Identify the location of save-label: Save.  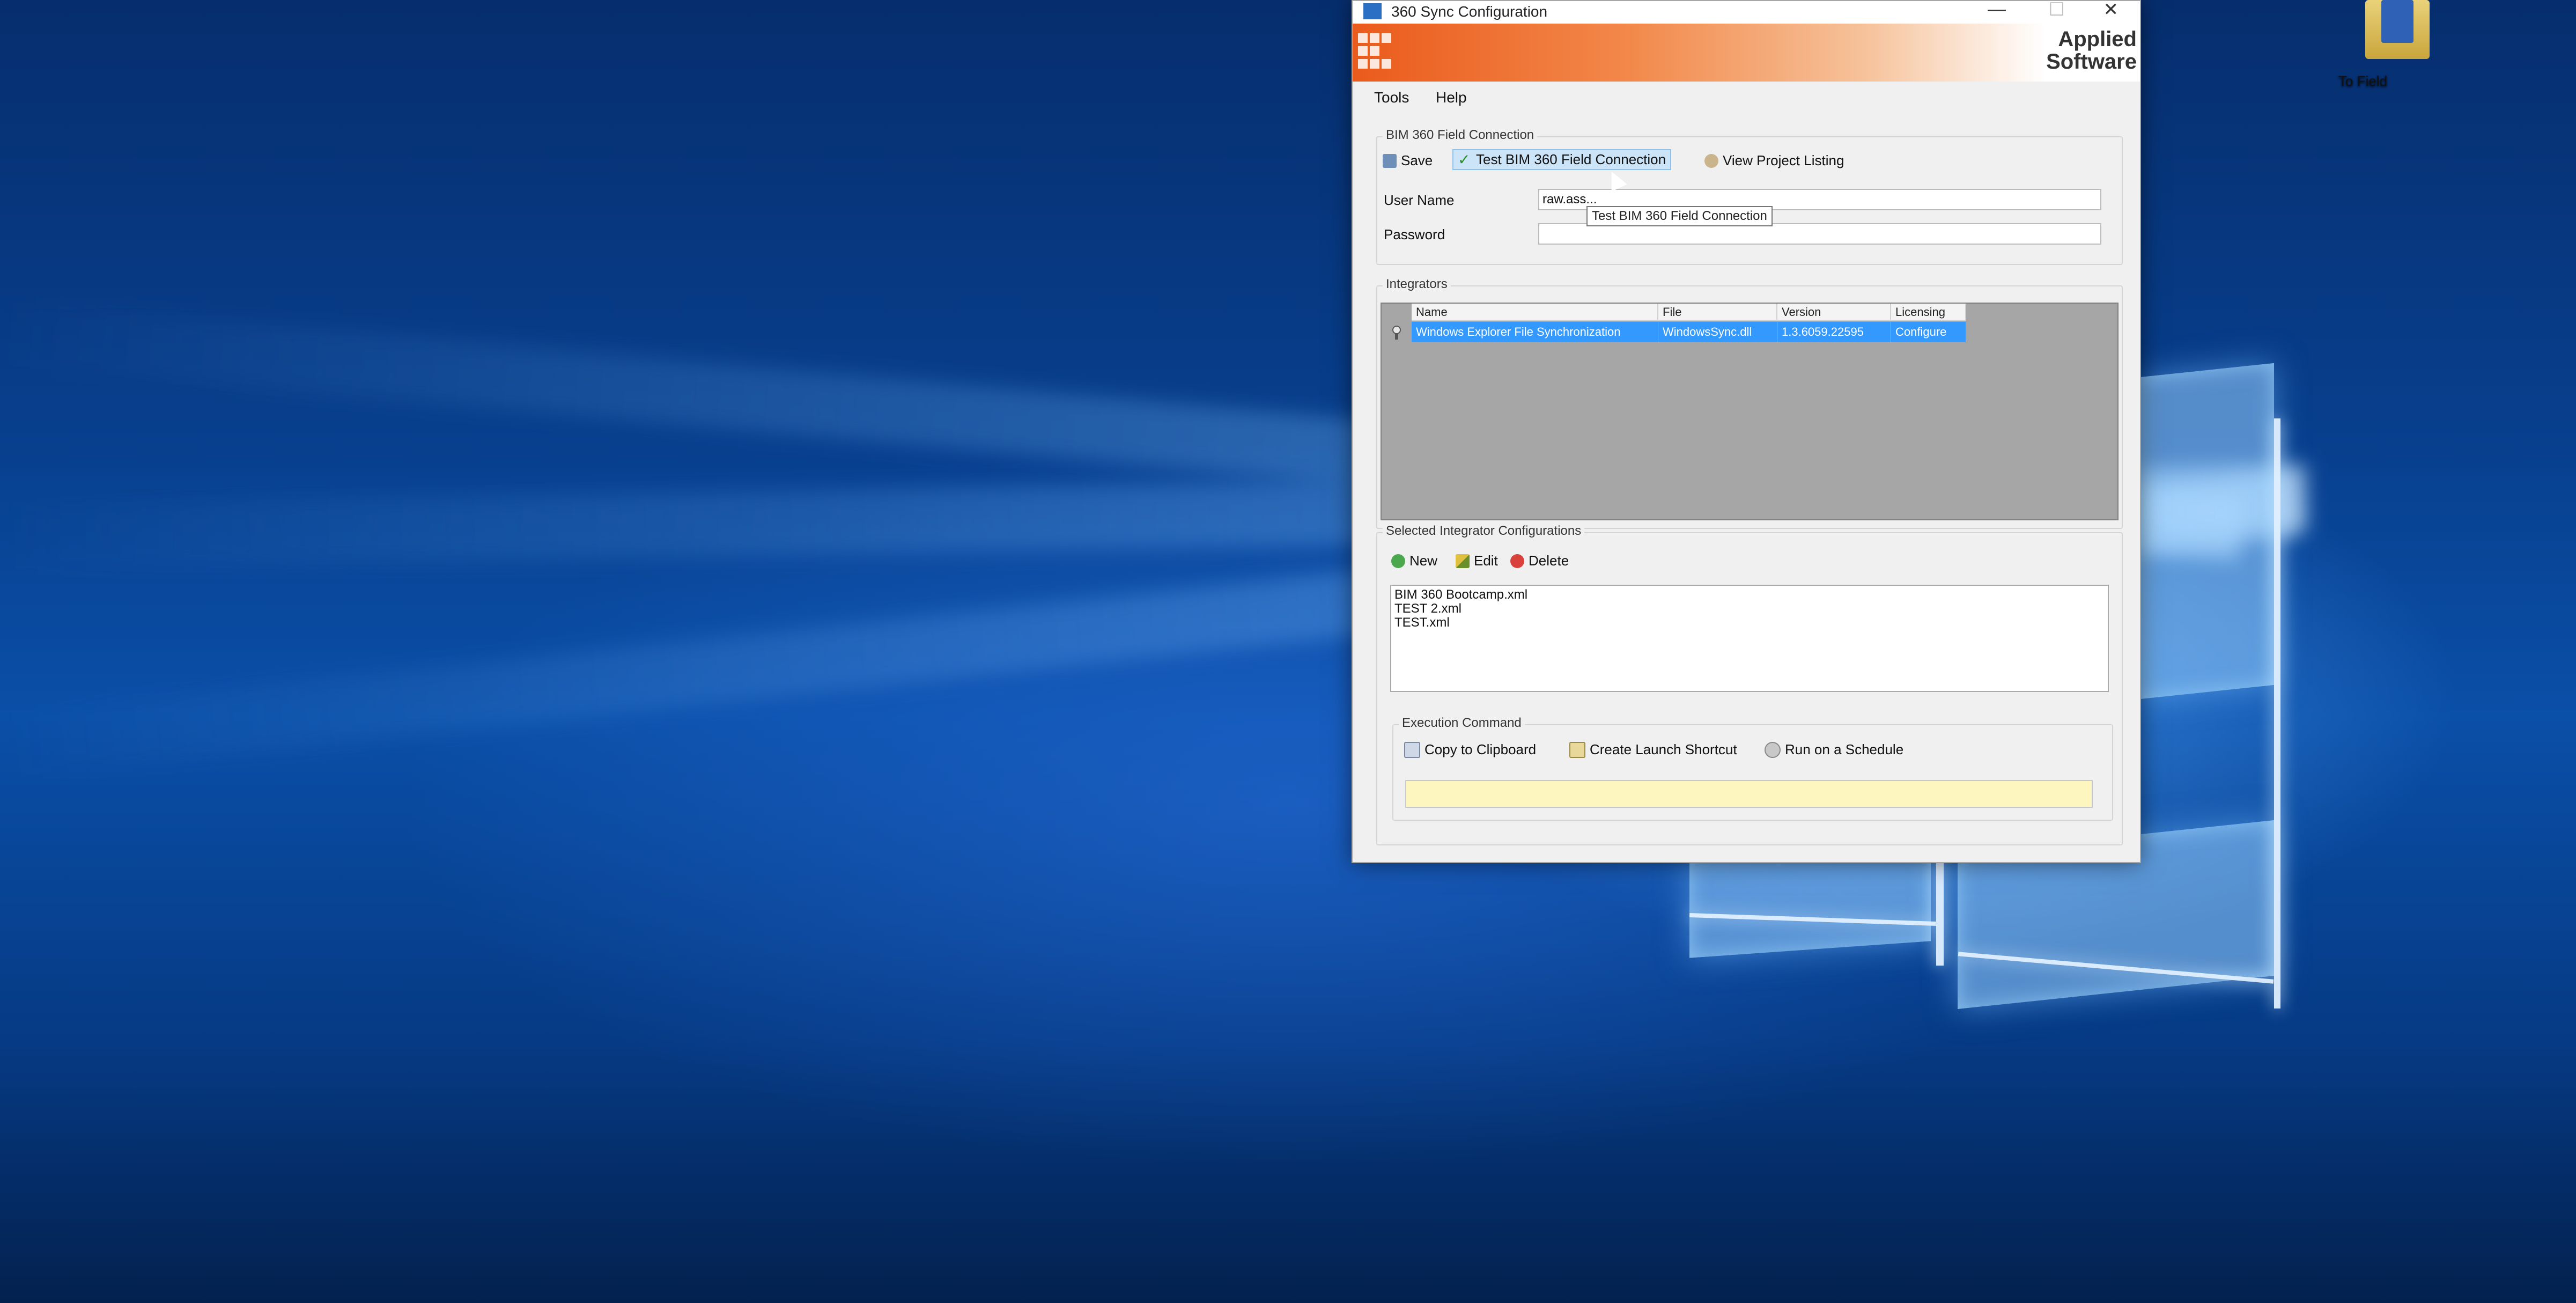
(1417, 160).